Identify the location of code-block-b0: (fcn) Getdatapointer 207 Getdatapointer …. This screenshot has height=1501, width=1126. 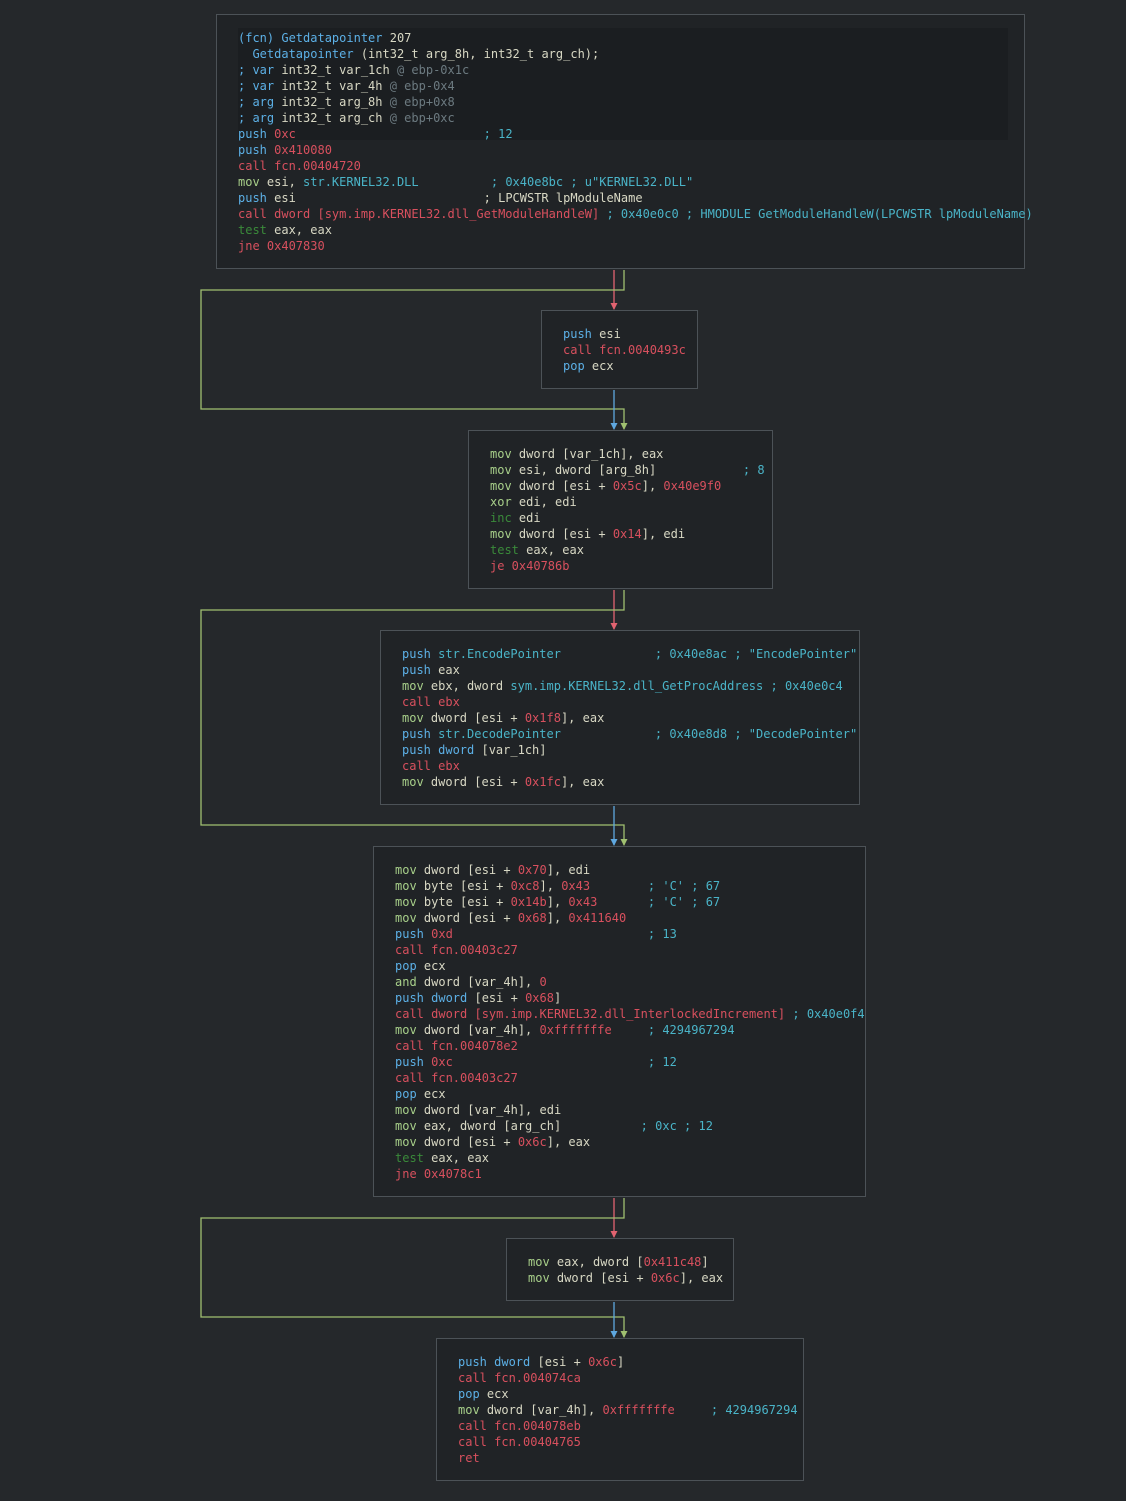
(624, 141).